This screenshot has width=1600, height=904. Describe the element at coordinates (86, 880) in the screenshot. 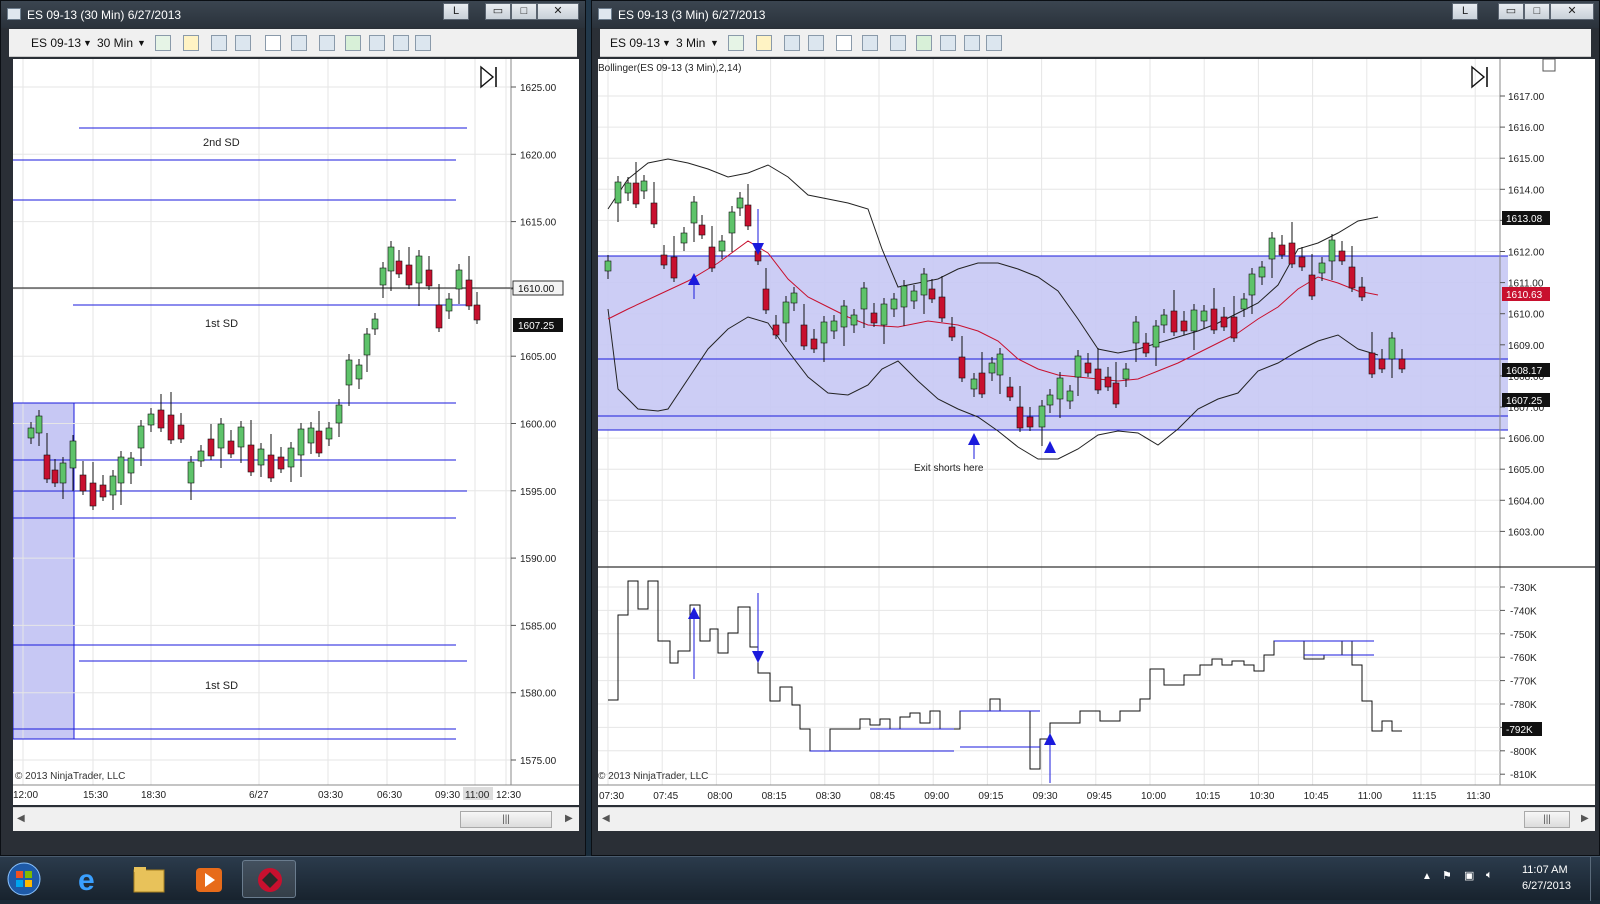

I see `svg-text: e` at that location.